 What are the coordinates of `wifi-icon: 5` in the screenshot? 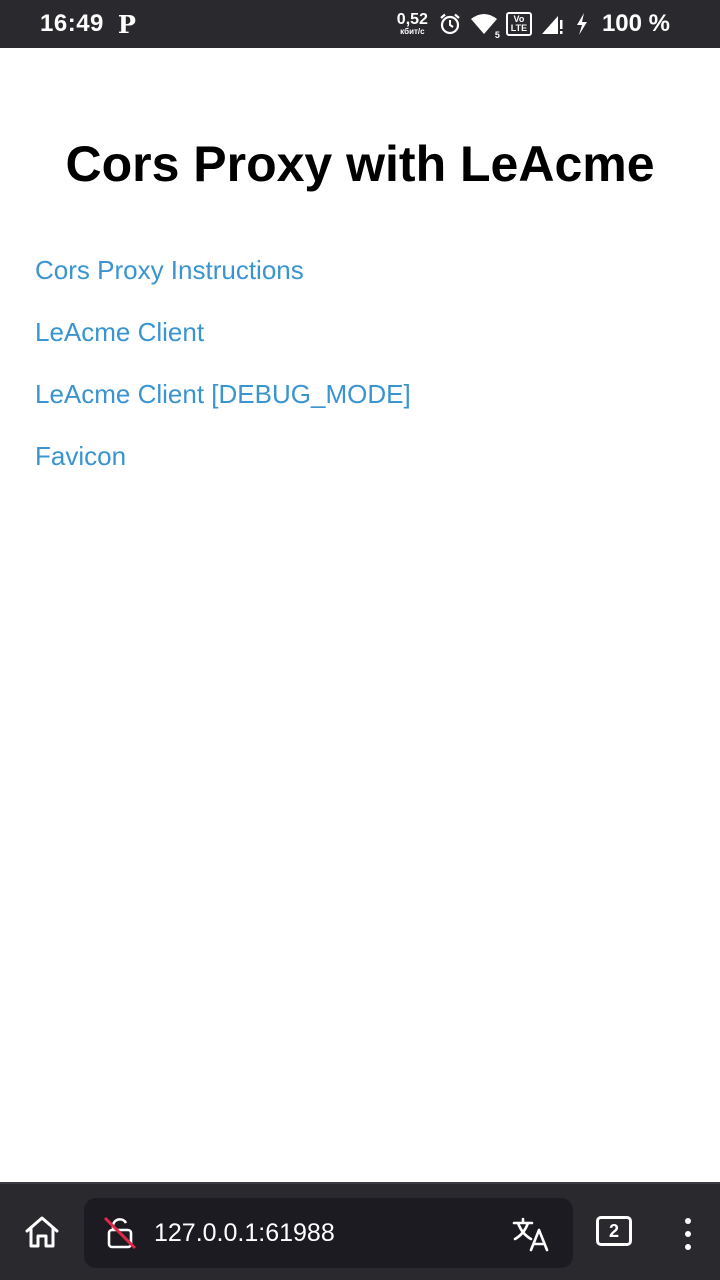 It's located at (485, 26).